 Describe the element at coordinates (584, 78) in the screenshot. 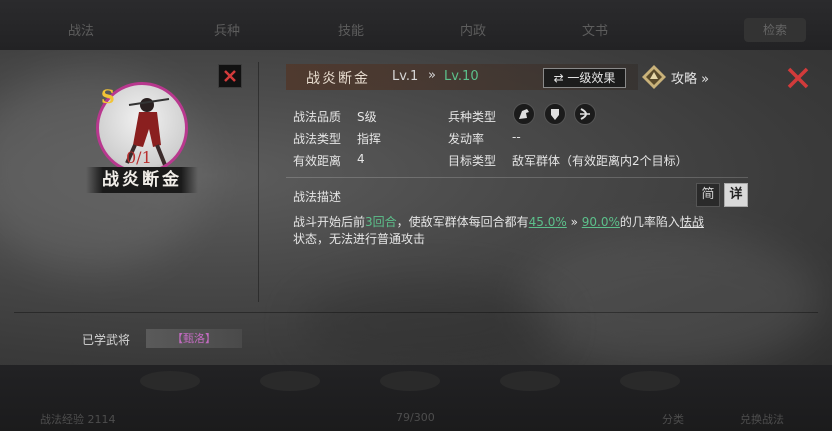

I see `level-effect-button: ⇄ 一级效果` at that location.